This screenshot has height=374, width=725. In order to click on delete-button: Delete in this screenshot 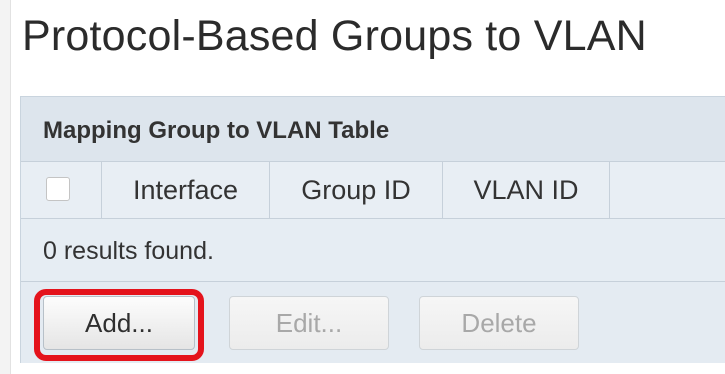, I will do `click(499, 323)`.